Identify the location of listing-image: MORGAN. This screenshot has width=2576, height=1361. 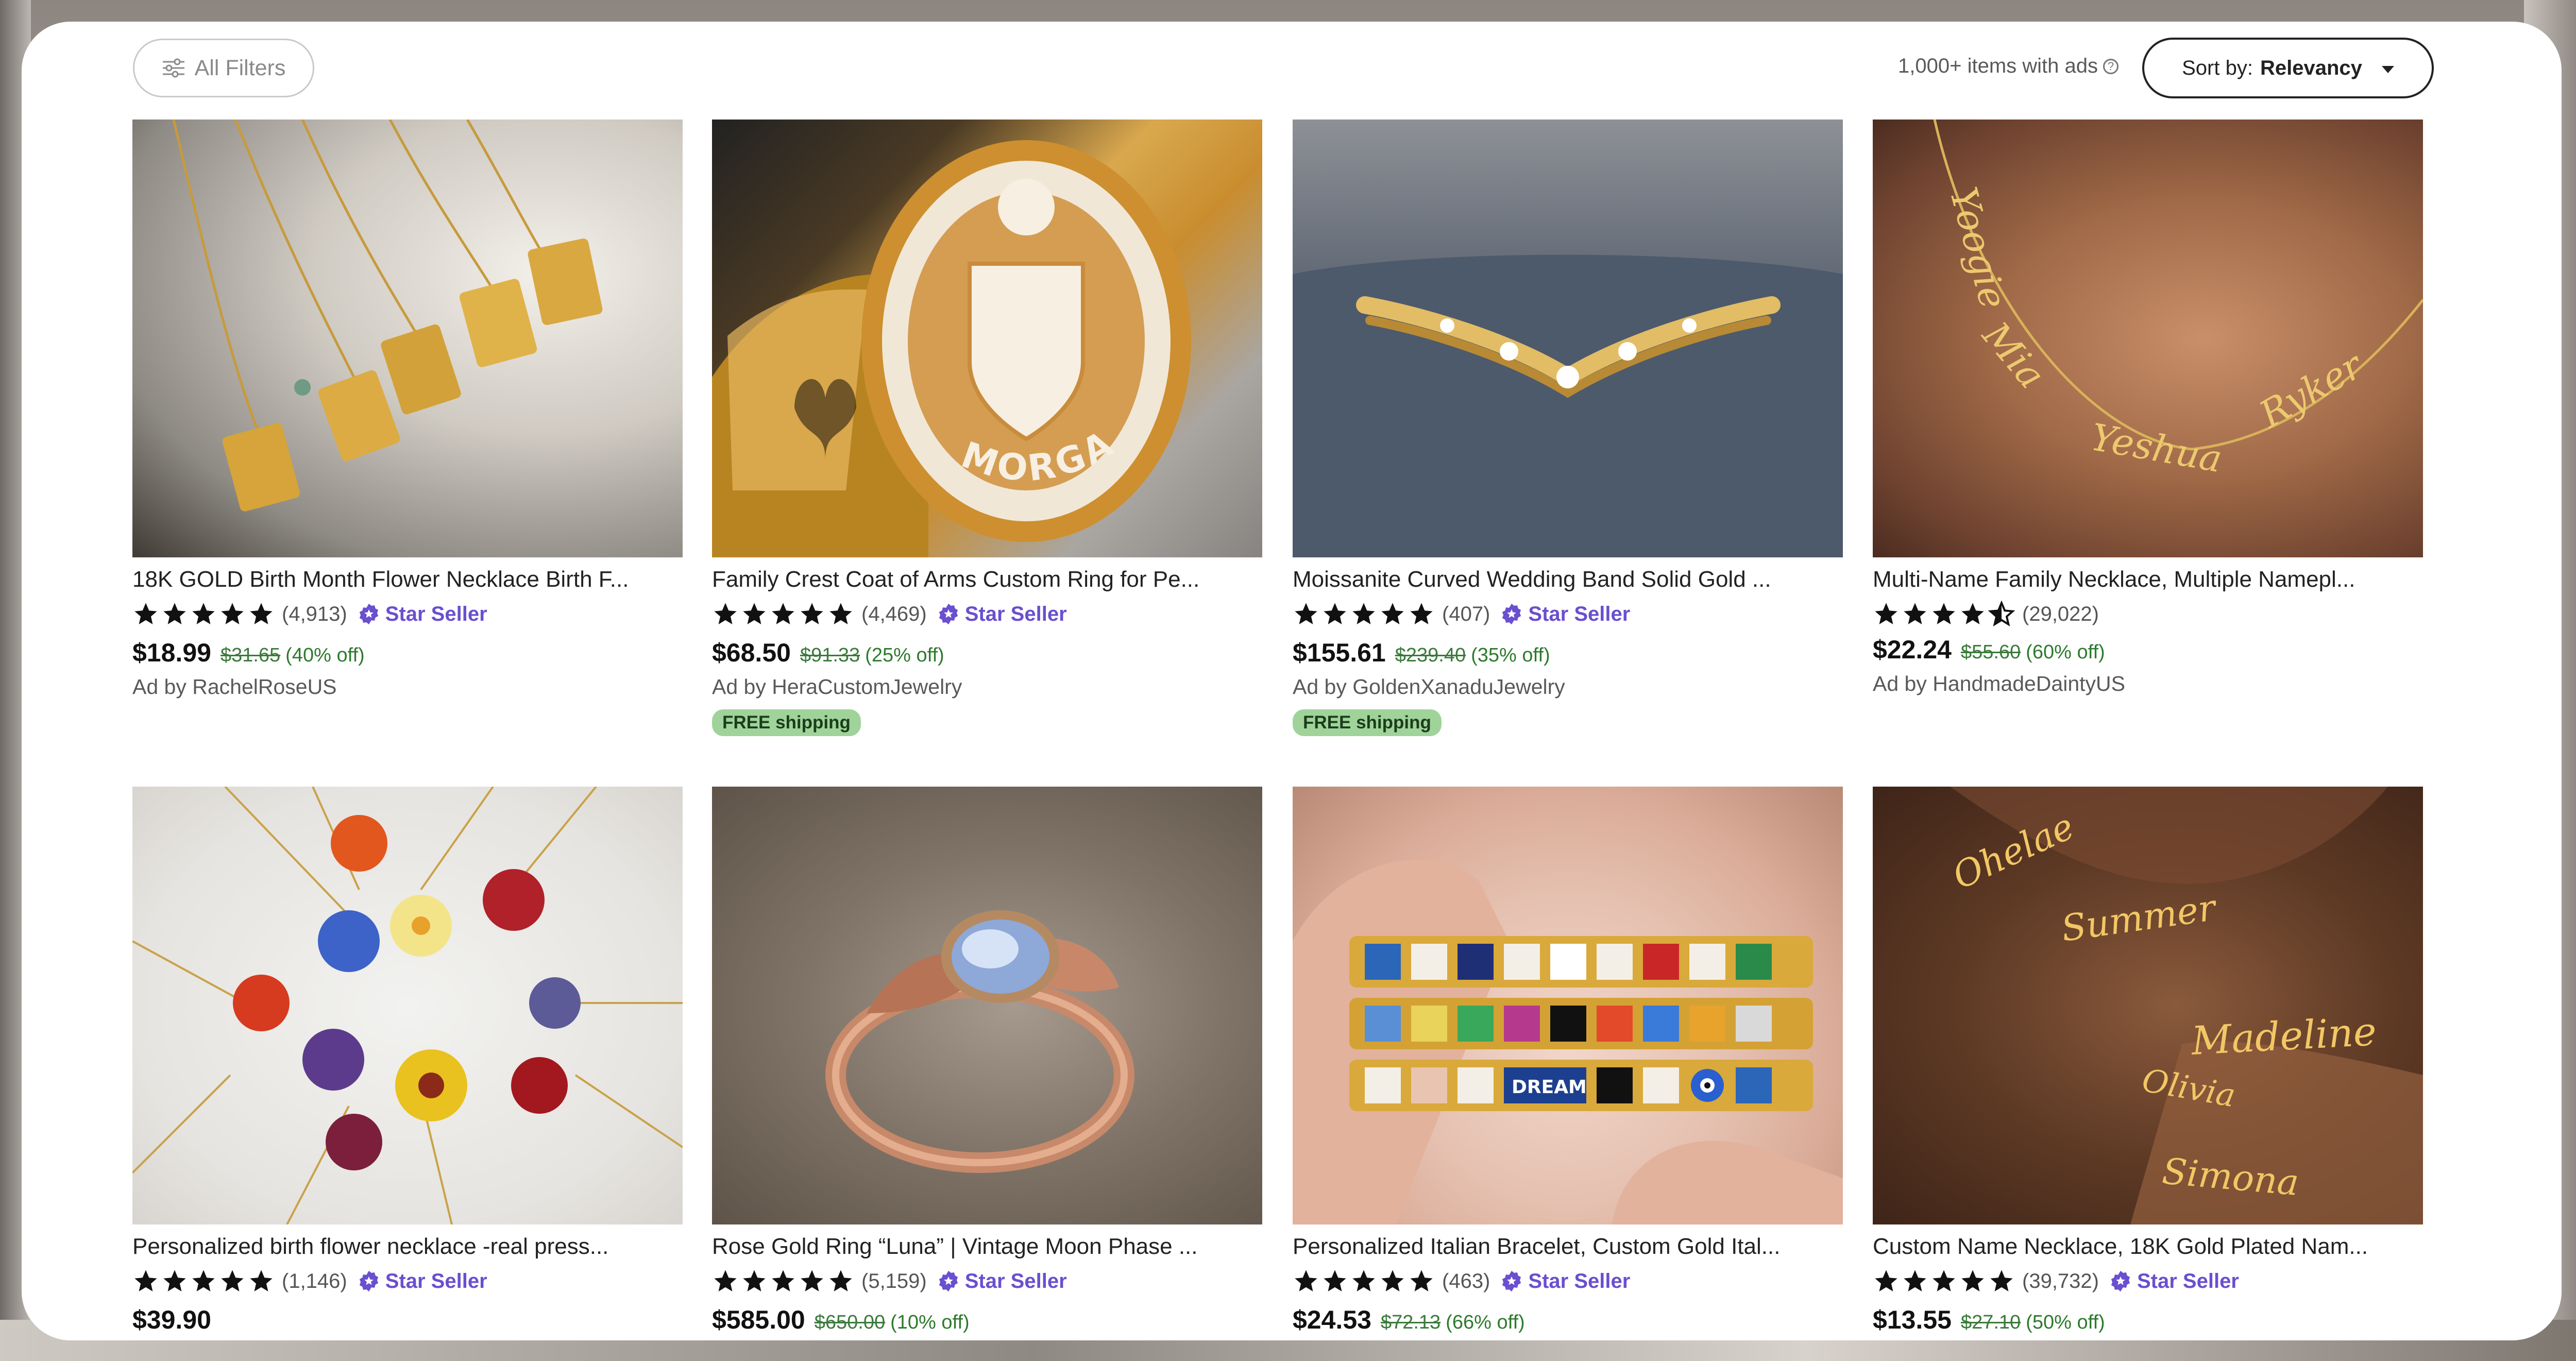
(987, 338).